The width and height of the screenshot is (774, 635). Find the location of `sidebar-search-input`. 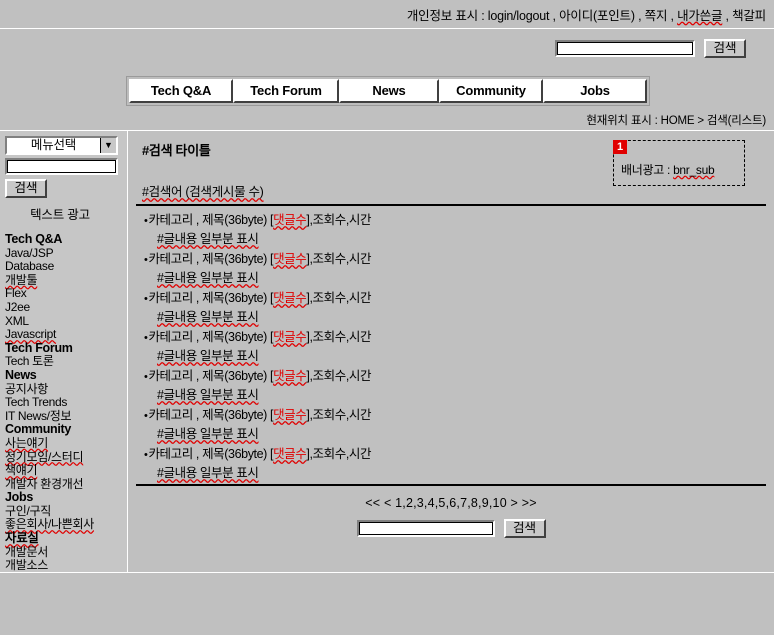

sidebar-search-input is located at coordinates (61, 166).